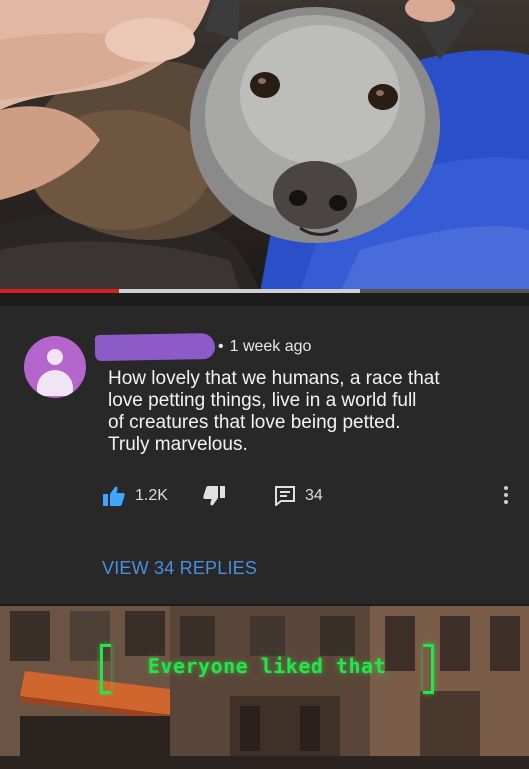  I want to click on game-caption-box: Everyone liked that, so click(267, 669).